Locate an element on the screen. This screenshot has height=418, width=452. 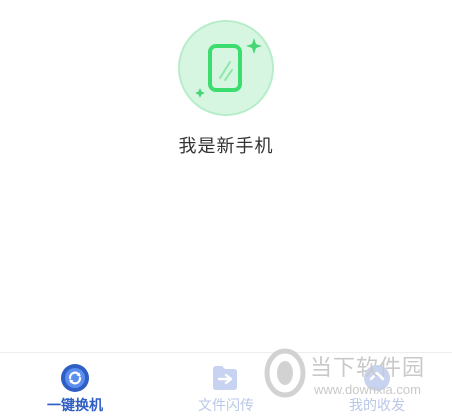
tab-file-transfer: 文件闪传 is located at coordinates (226, 385).